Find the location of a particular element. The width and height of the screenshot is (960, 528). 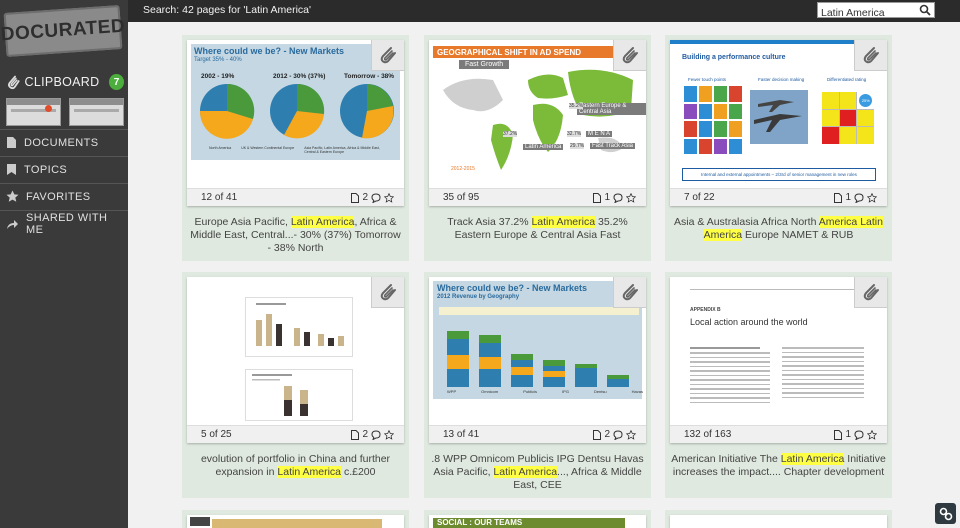

thumb-label: Tomorrow - 38% is located at coordinates (369, 76).